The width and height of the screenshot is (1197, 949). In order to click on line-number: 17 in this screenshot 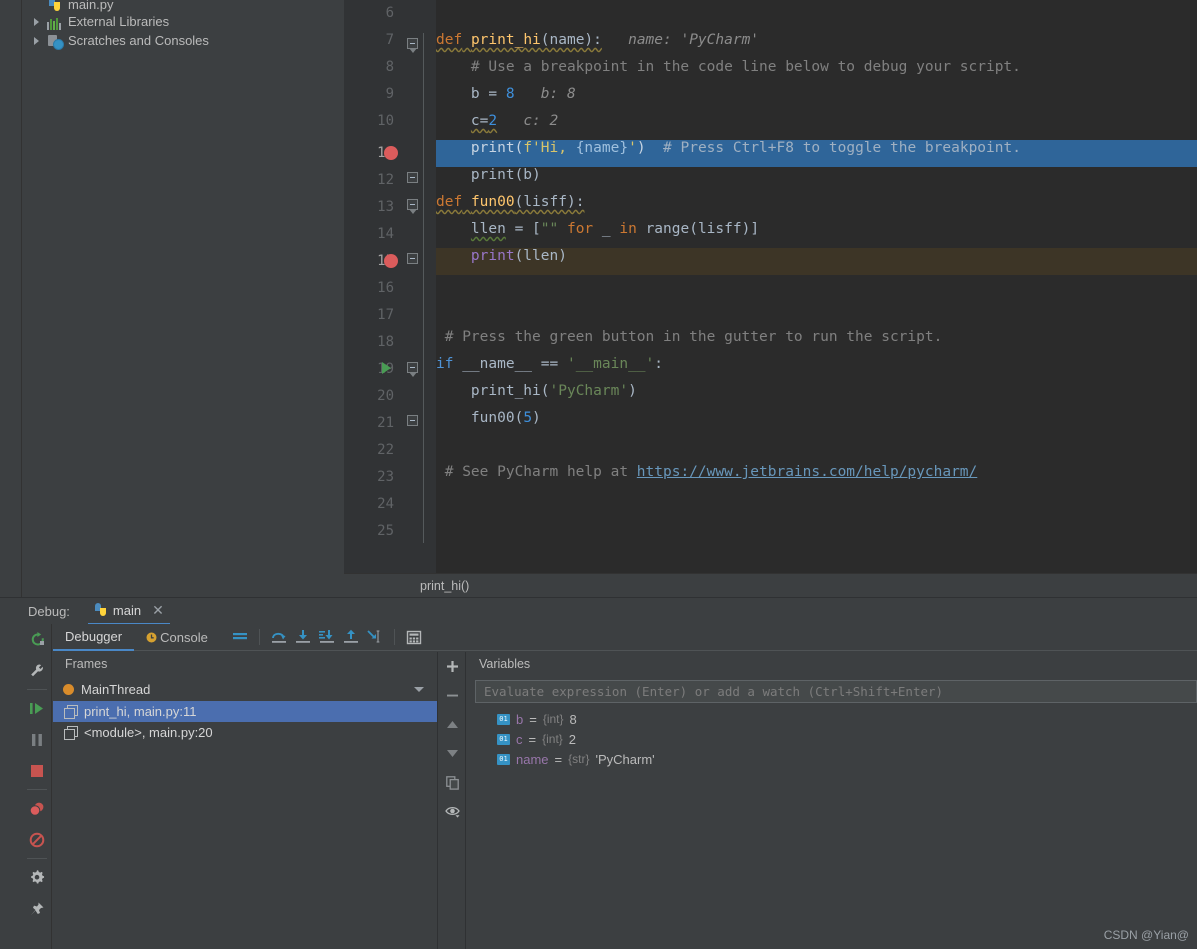, I will do `click(385, 315)`.